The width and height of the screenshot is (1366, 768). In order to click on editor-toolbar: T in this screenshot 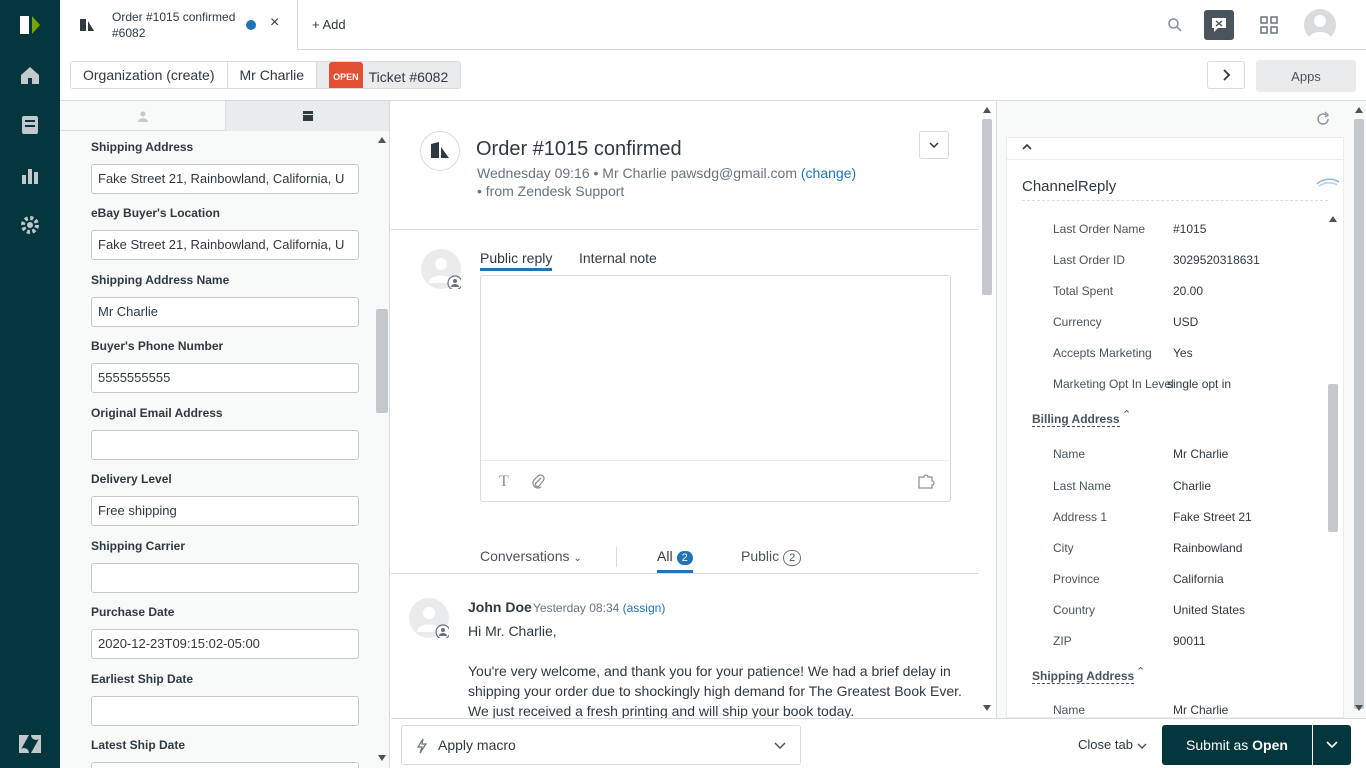, I will do `click(715, 480)`.